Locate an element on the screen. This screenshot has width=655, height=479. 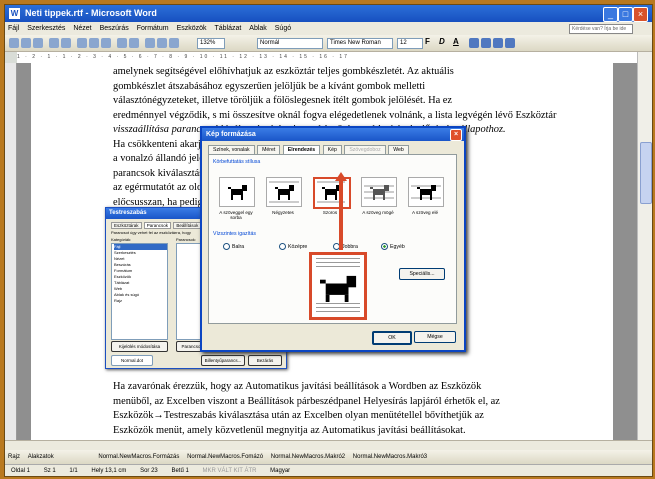
print-icon is located at coordinates (54, 43).